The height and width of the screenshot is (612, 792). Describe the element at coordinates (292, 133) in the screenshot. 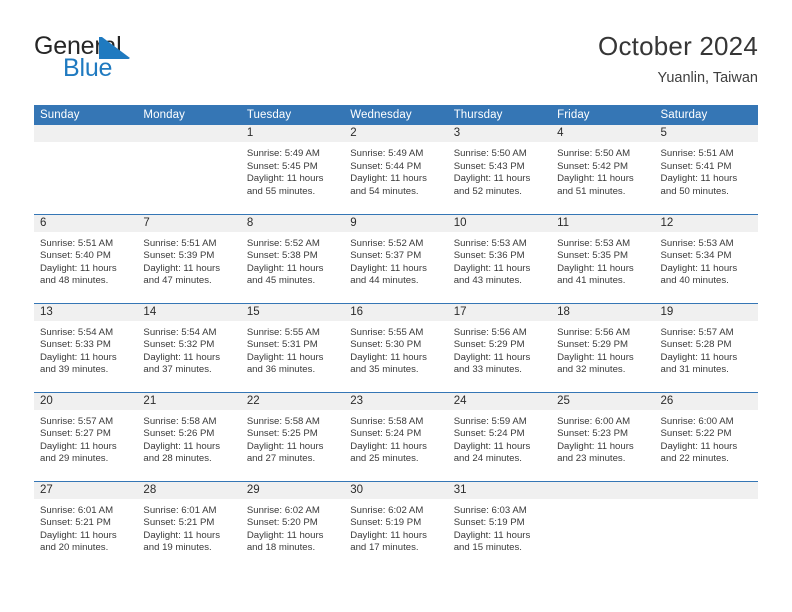

I see `day-number: 1` at that location.